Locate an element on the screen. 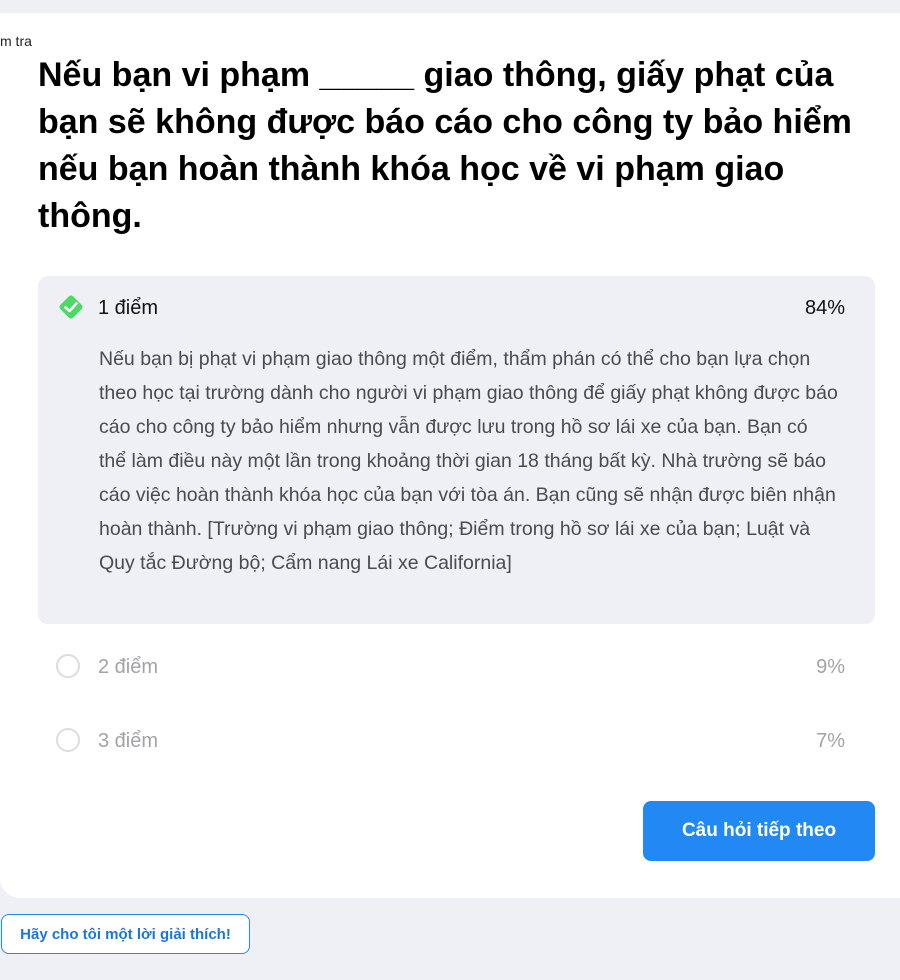  option-percent: 9% is located at coordinates (830, 667).